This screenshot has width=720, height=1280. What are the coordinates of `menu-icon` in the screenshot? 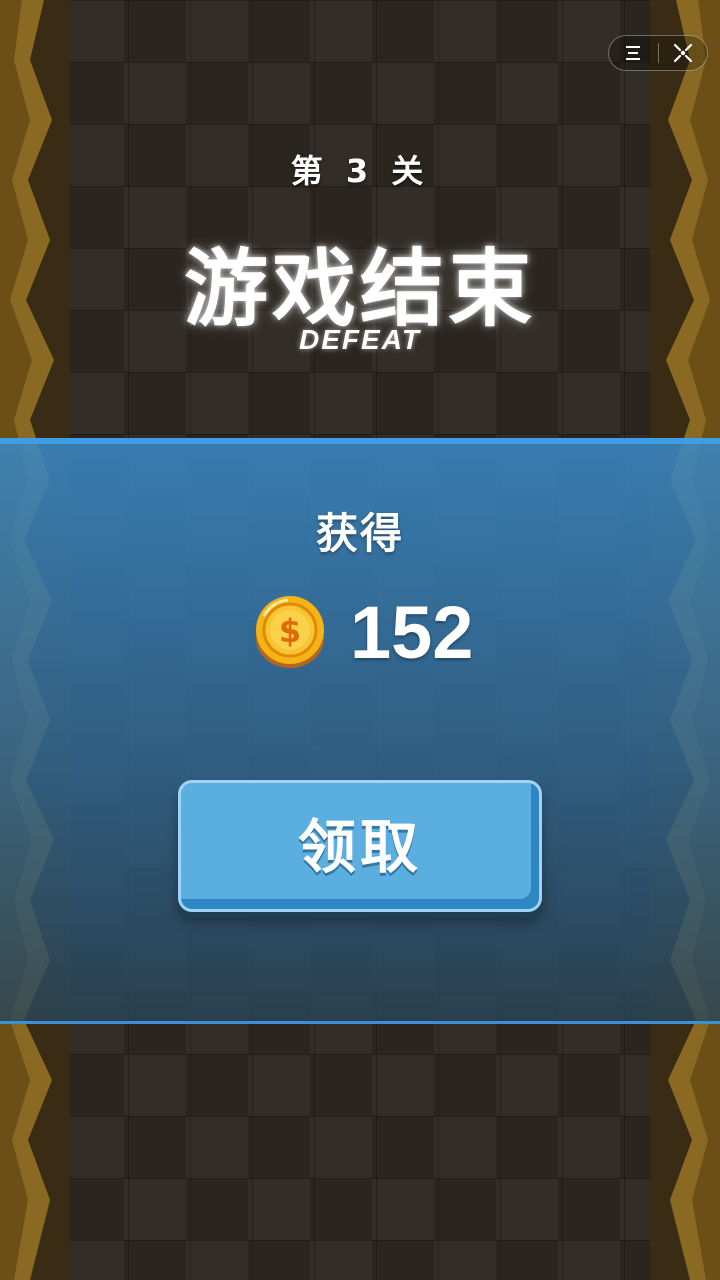 It's located at (633, 53).